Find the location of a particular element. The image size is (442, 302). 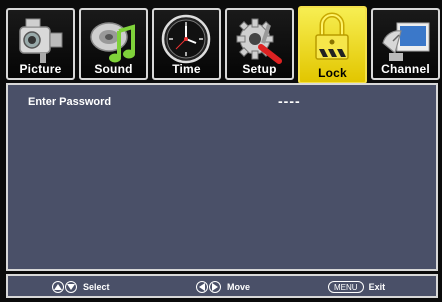

clock-icon is located at coordinates (186, 39).